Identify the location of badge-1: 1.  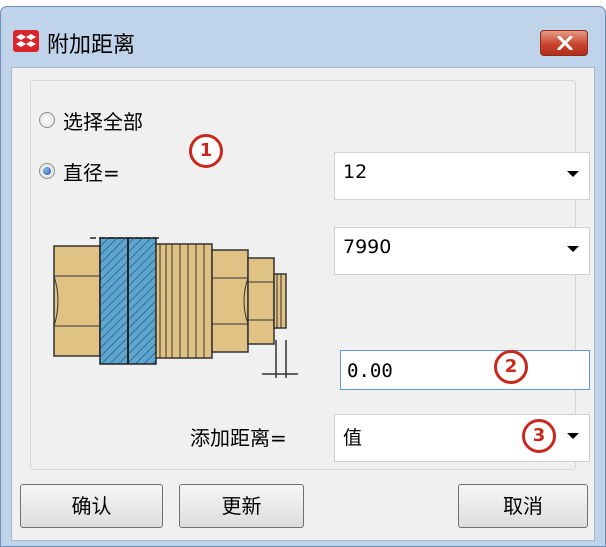
(206, 151).